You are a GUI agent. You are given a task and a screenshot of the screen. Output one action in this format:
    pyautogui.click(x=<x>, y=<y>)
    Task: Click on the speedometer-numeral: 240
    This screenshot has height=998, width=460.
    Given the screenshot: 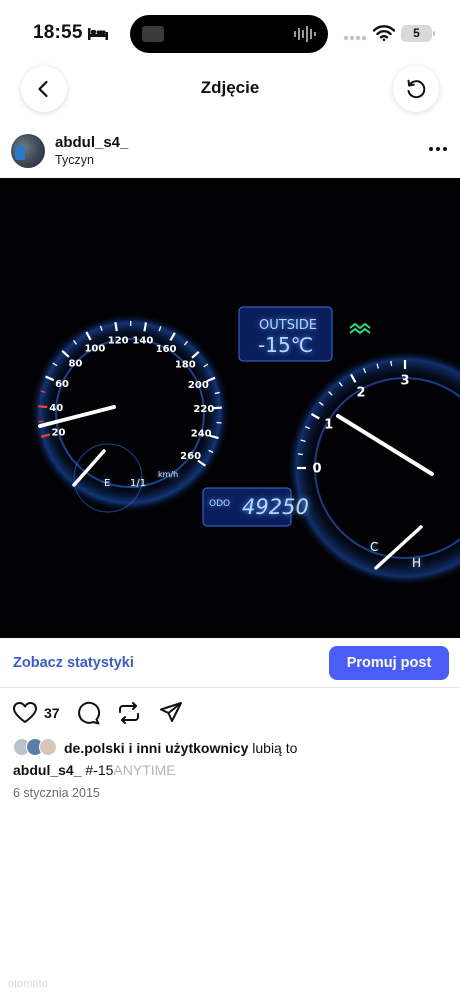 What is the action you would take?
    pyautogui.click(x=201, y=434)
    